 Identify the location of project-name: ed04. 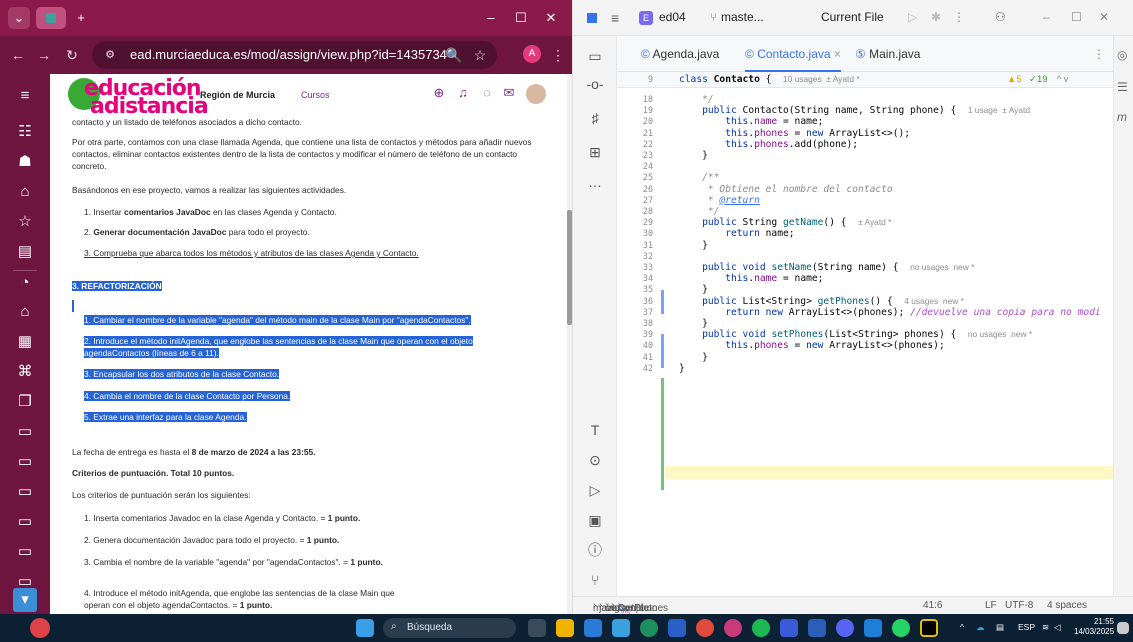
(672, 17).